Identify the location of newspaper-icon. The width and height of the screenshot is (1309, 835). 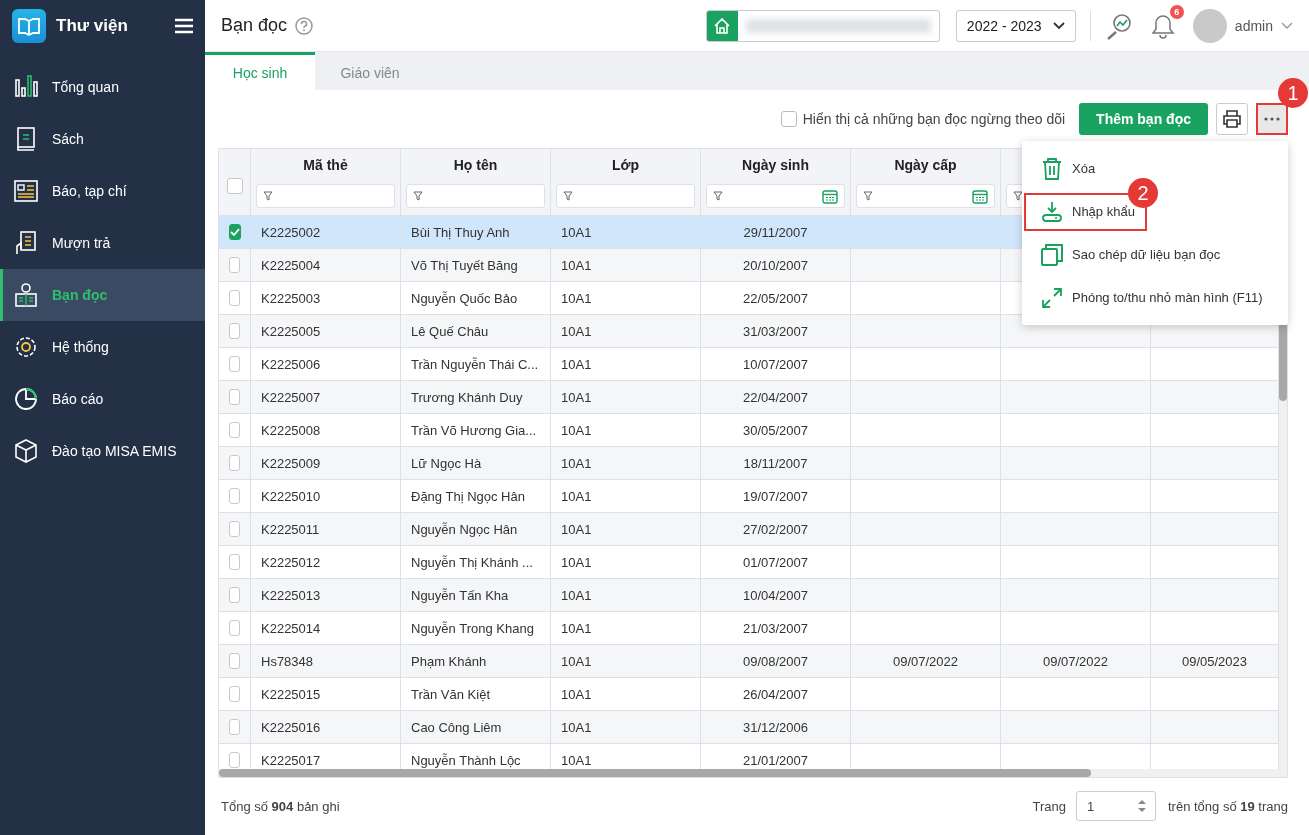
(26, 191).